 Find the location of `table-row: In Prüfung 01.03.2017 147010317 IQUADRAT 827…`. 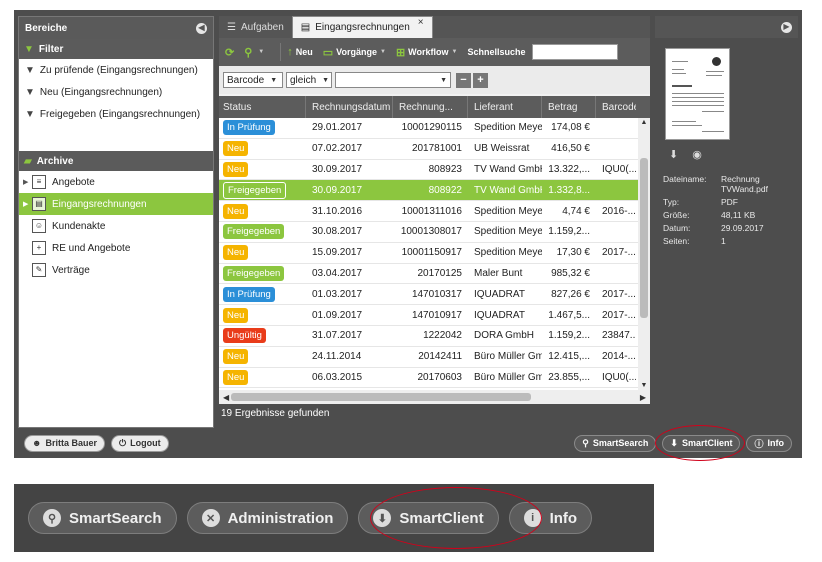

table-row: In Prüfung 01.03.2017 147010317 IQUADRAT 827… is located at coordinates (434, 295).